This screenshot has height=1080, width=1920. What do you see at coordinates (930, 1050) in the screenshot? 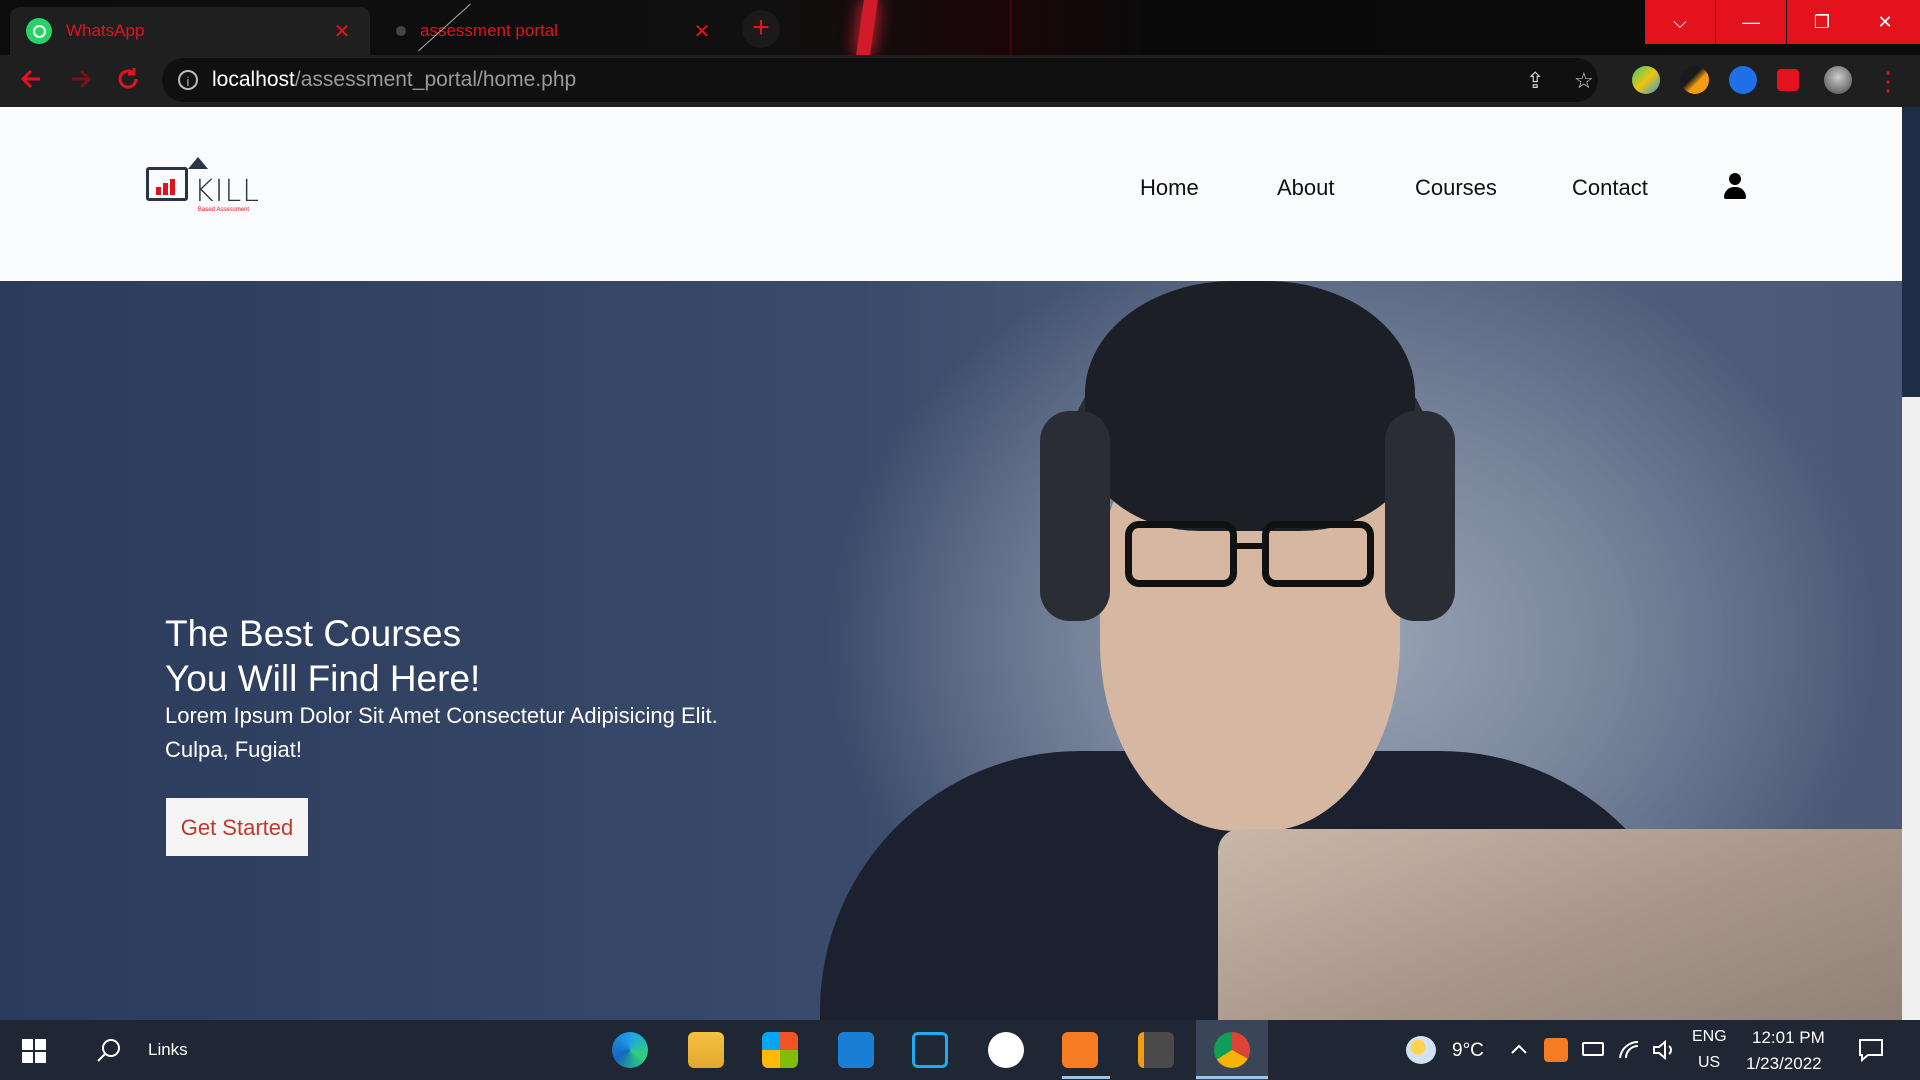
I see `vscode-icon` at bounding box center [930, 1050].